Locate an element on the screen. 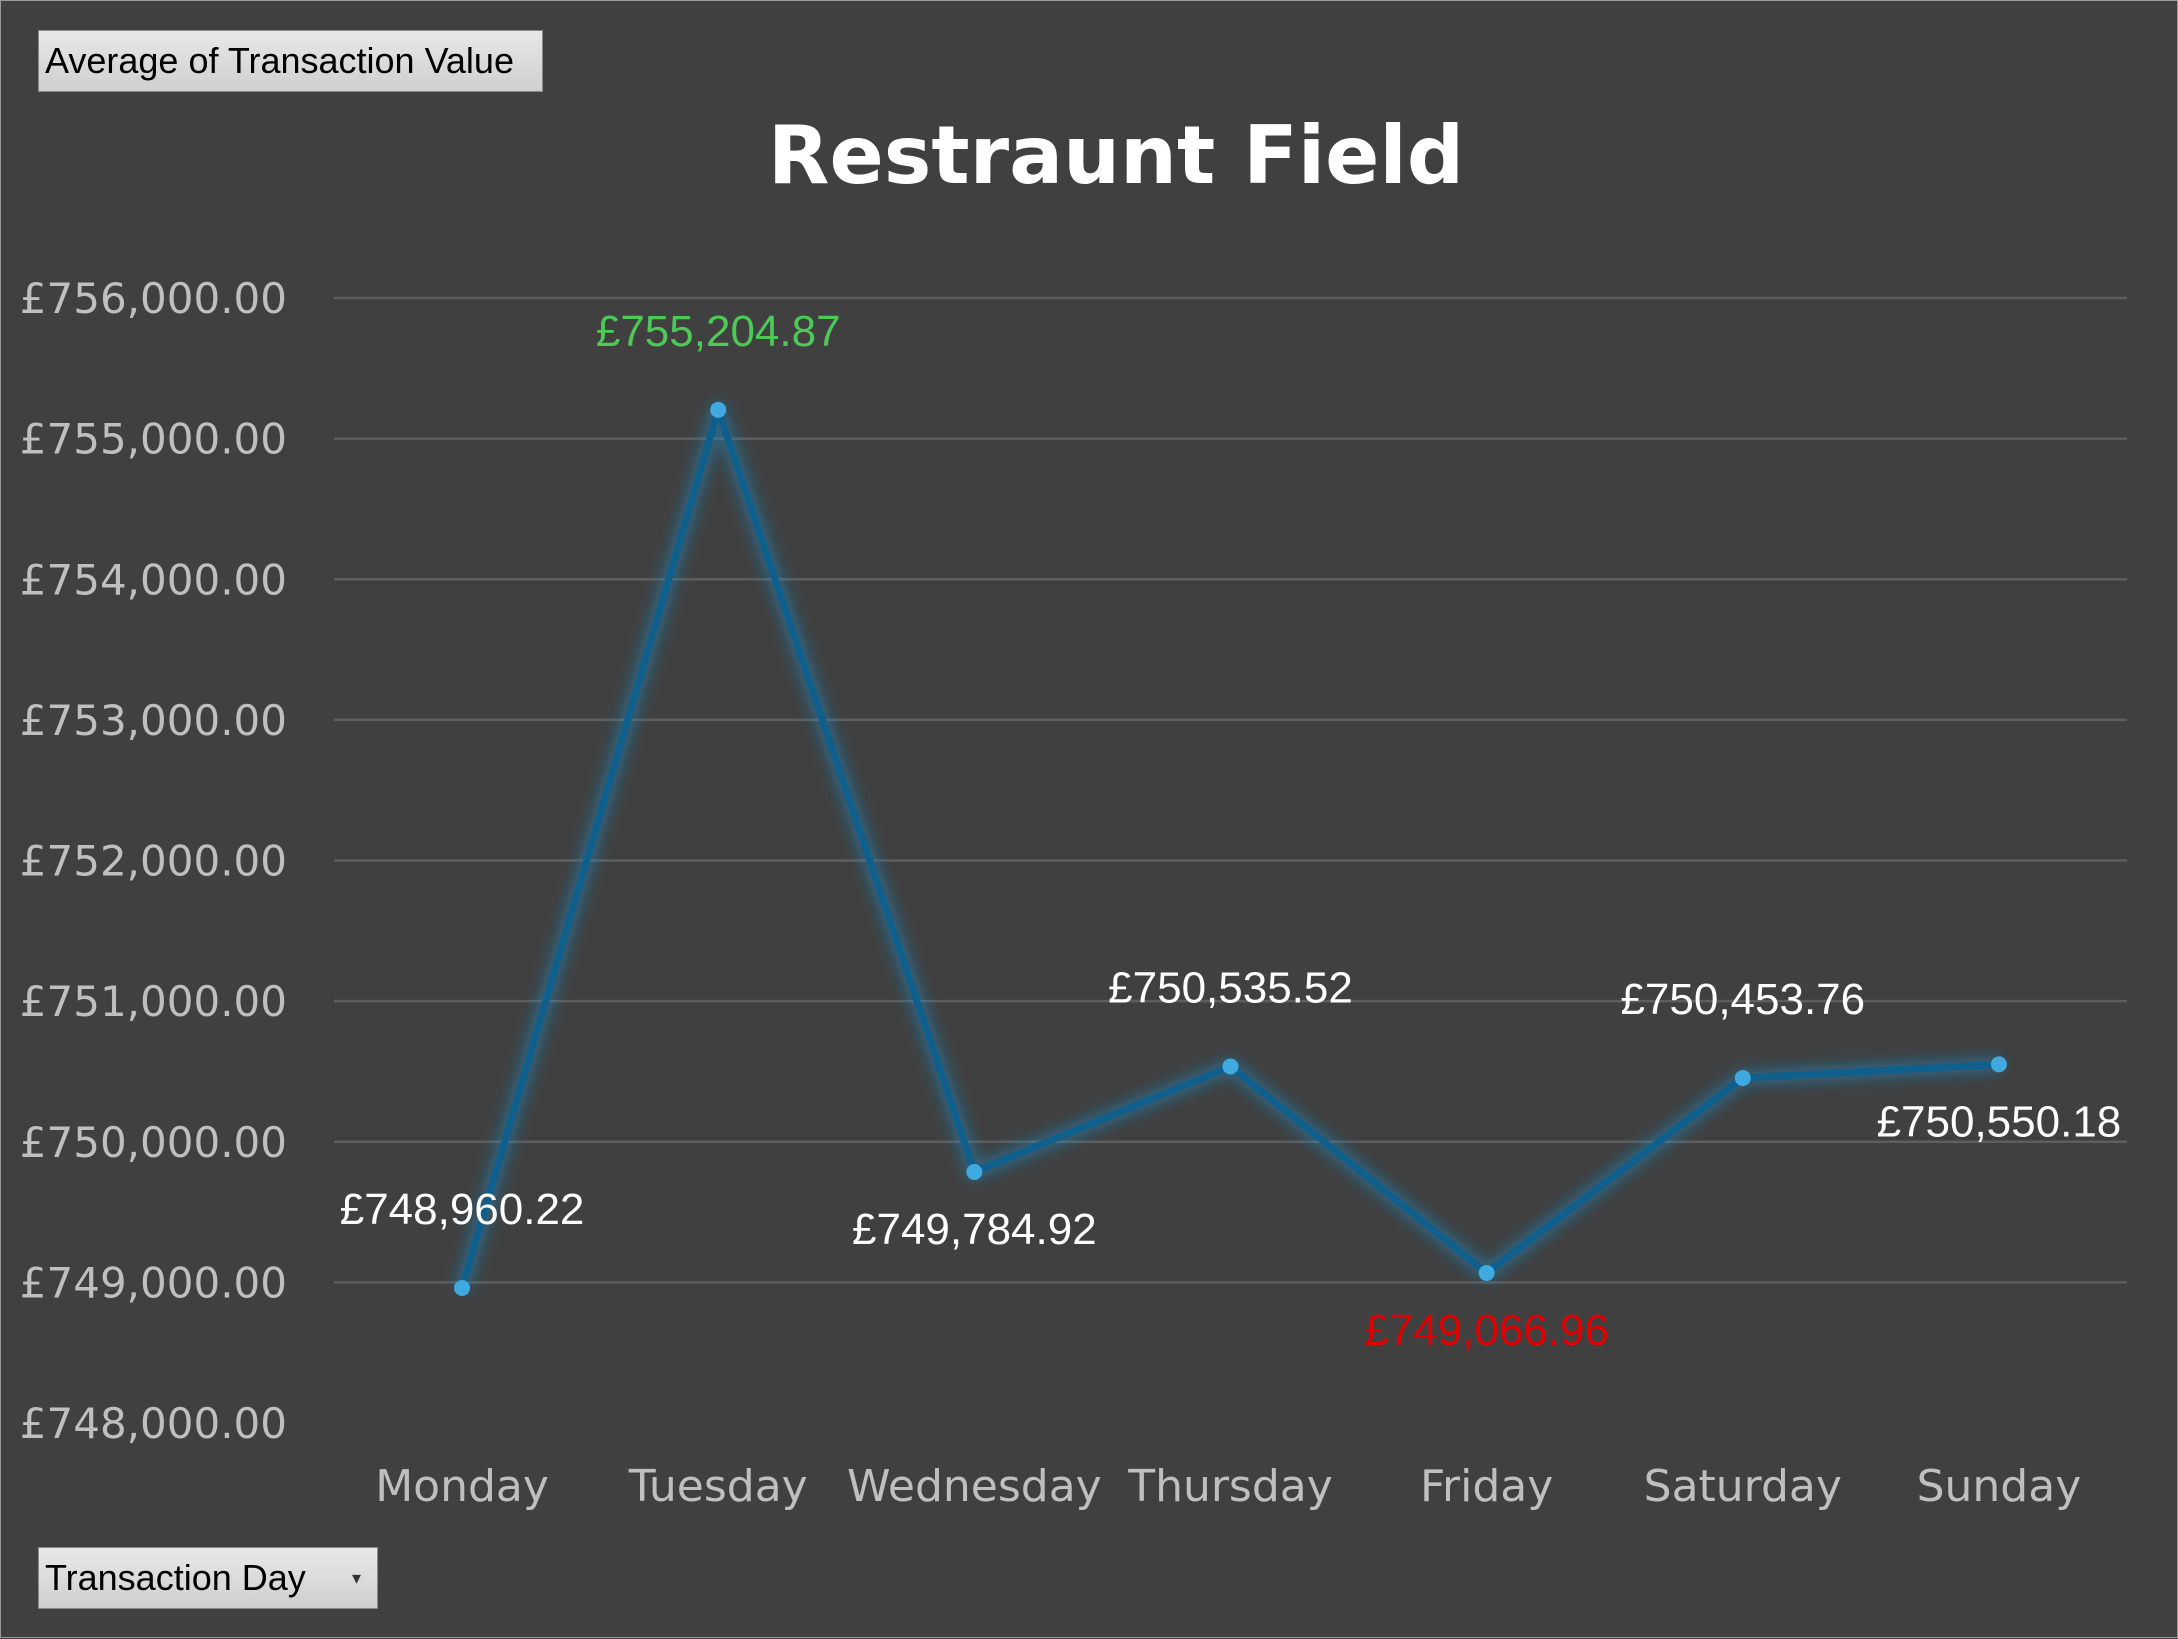 The width and height of the screenshot is (2178, 1639). data-label: £750,550.18 is located at coordinates (1999, 1121).